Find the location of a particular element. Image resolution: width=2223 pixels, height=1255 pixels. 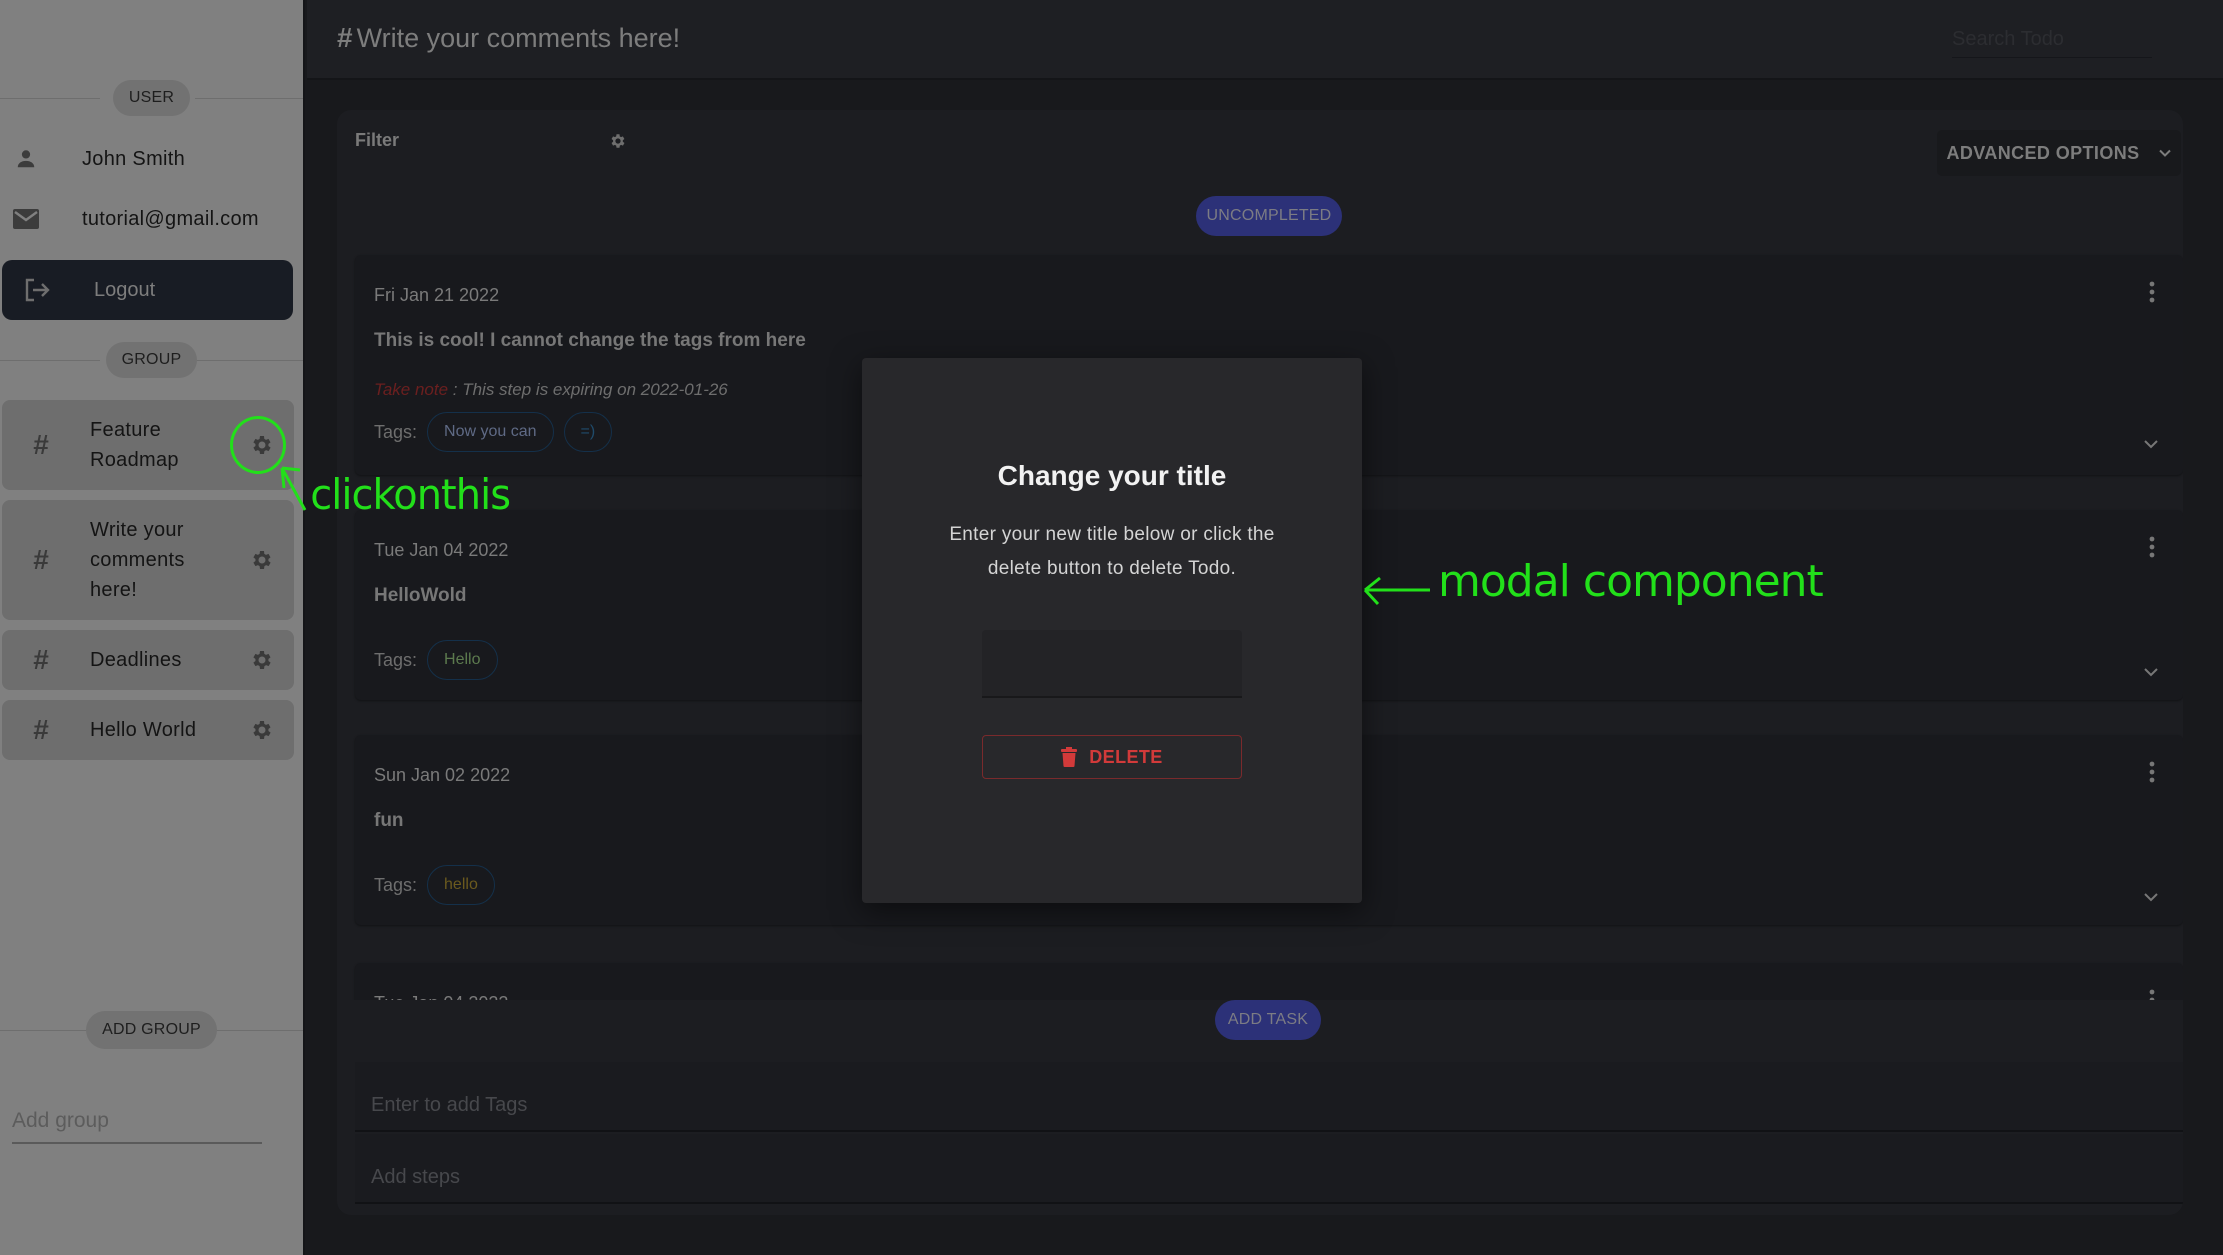

group-section-label: GROUP is located at coordinates (151, 360).